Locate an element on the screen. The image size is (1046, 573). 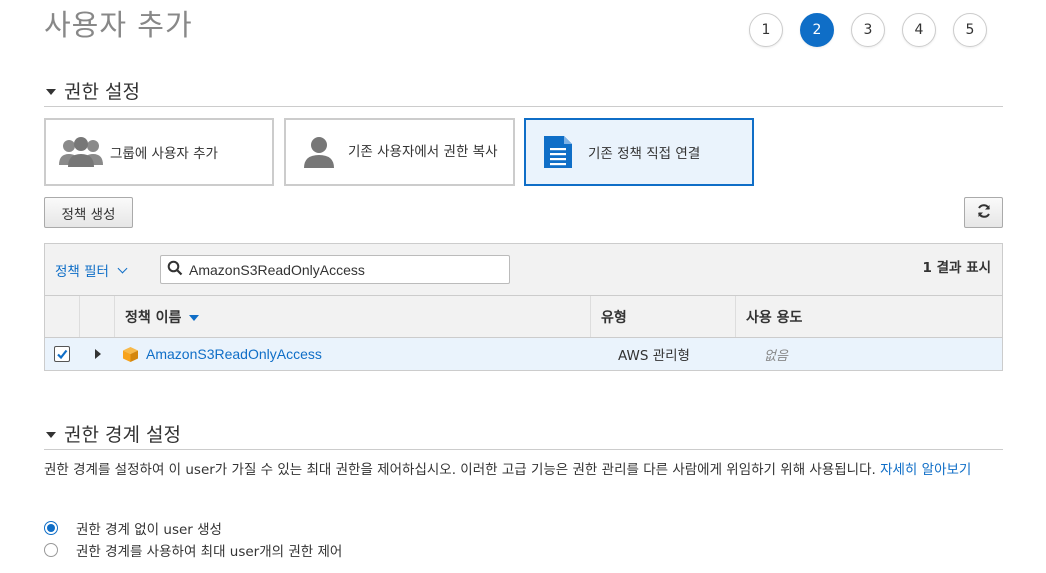
option-attach-policy: 기존 정책 직접 연결 is located at coordinates (639, 152).